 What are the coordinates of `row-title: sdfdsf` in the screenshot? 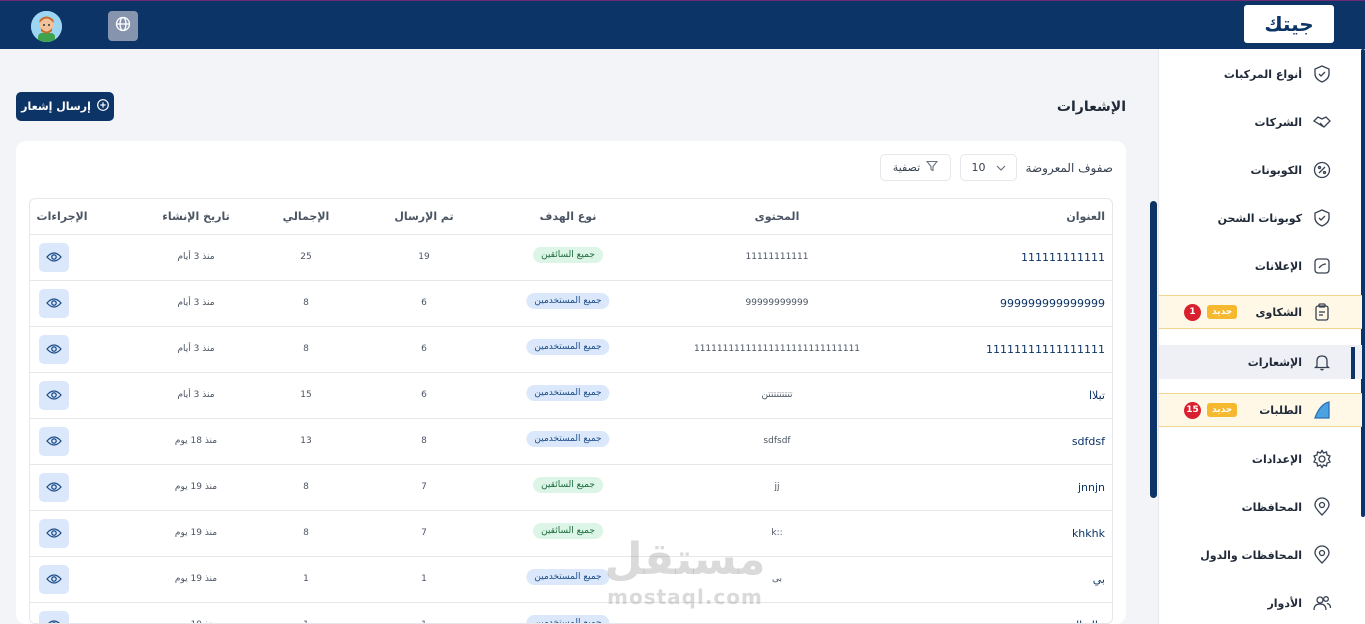 It's located at (1088, 441).